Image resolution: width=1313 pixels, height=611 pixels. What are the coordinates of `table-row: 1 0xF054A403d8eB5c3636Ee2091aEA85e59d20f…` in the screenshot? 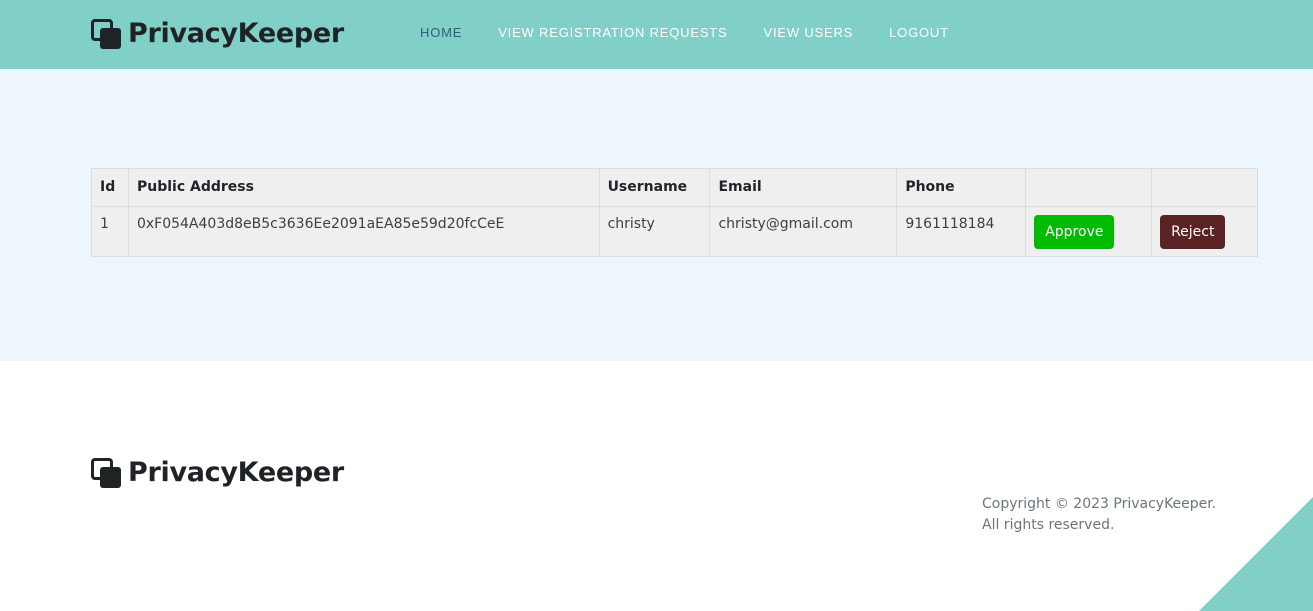 It's located at (674, 231).